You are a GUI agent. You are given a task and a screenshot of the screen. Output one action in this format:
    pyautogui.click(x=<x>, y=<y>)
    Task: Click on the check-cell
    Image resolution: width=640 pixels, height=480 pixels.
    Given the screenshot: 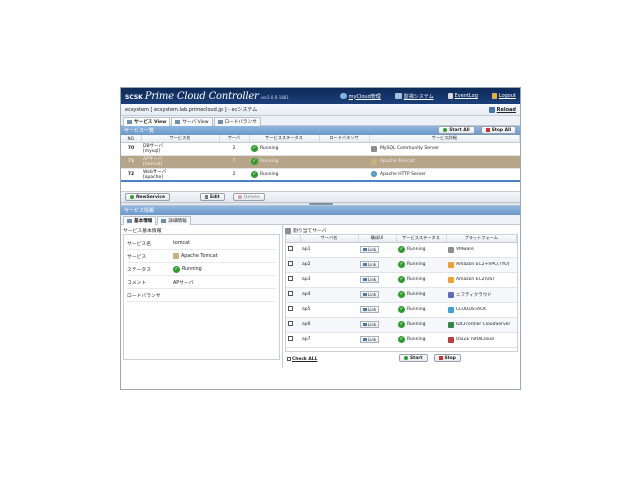 What is the action you would take?
    pyautogui.click(x=293, y=280)
    